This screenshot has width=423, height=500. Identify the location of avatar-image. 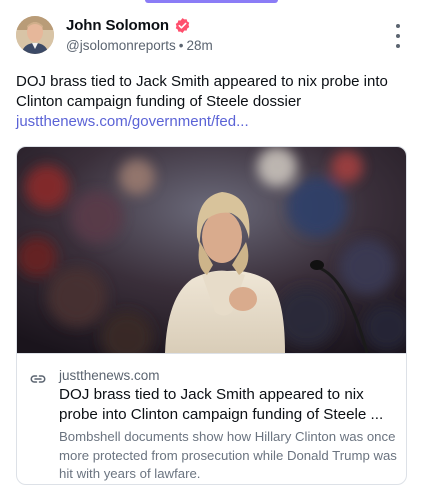
(35, 35).